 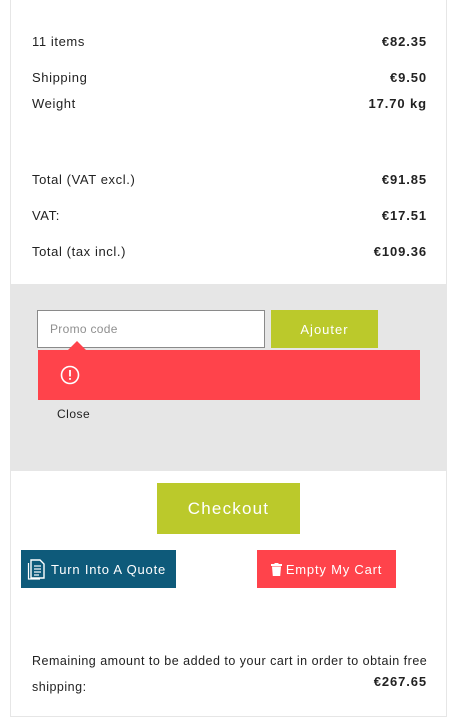 I want to click on alert-pointer, so click(x=77, y=345).